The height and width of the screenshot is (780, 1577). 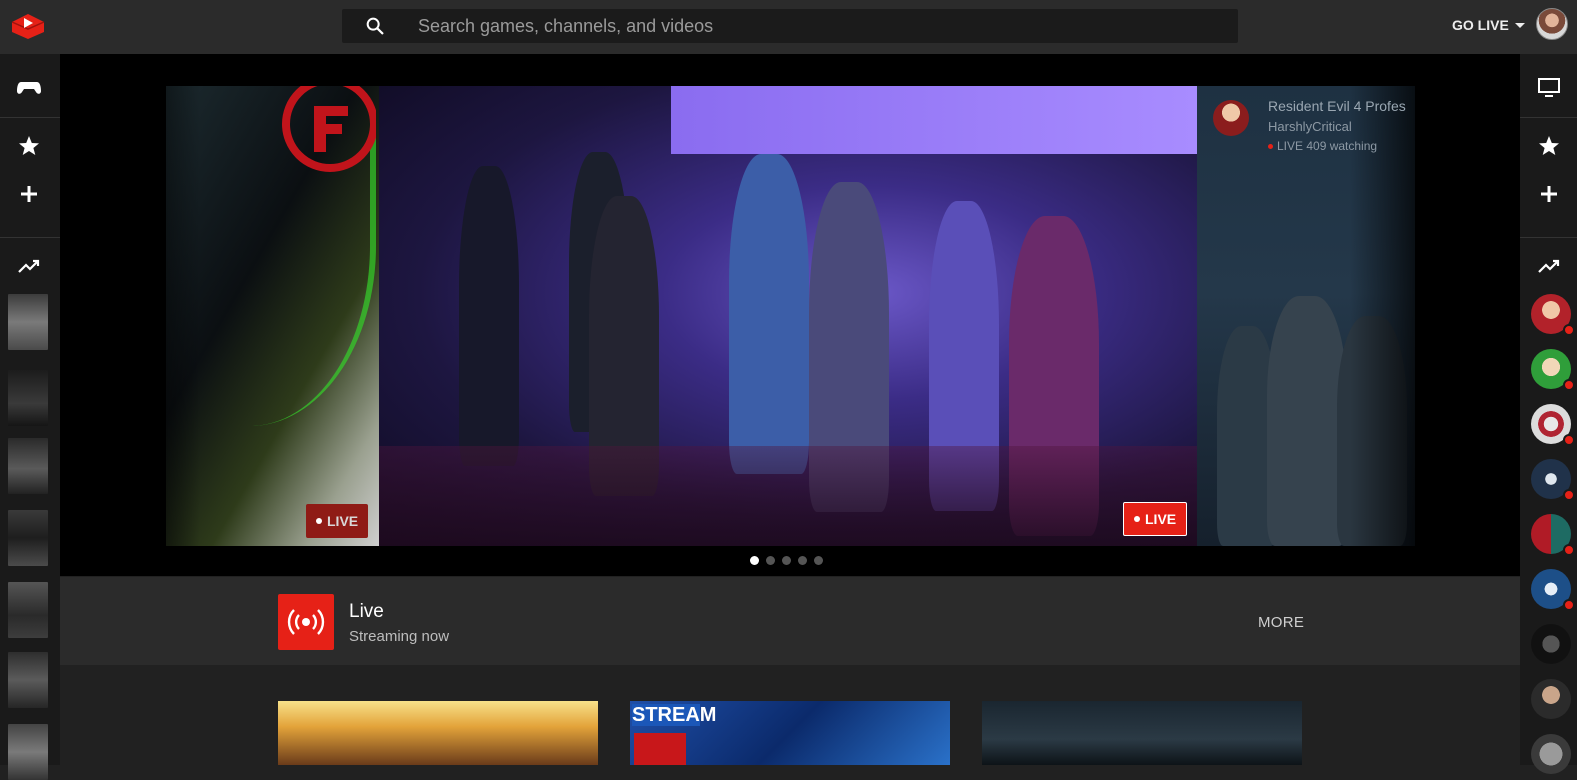 I want to click on go-live-button: GO LIVE, so click(x=1488, y=25).